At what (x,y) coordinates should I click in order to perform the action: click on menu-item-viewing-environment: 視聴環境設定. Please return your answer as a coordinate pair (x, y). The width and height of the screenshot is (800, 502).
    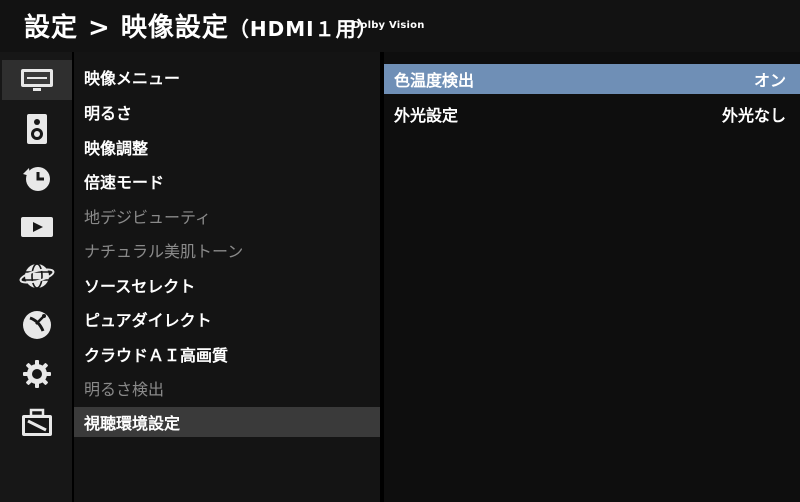
    Looking at the image, I should click on (227, 422).